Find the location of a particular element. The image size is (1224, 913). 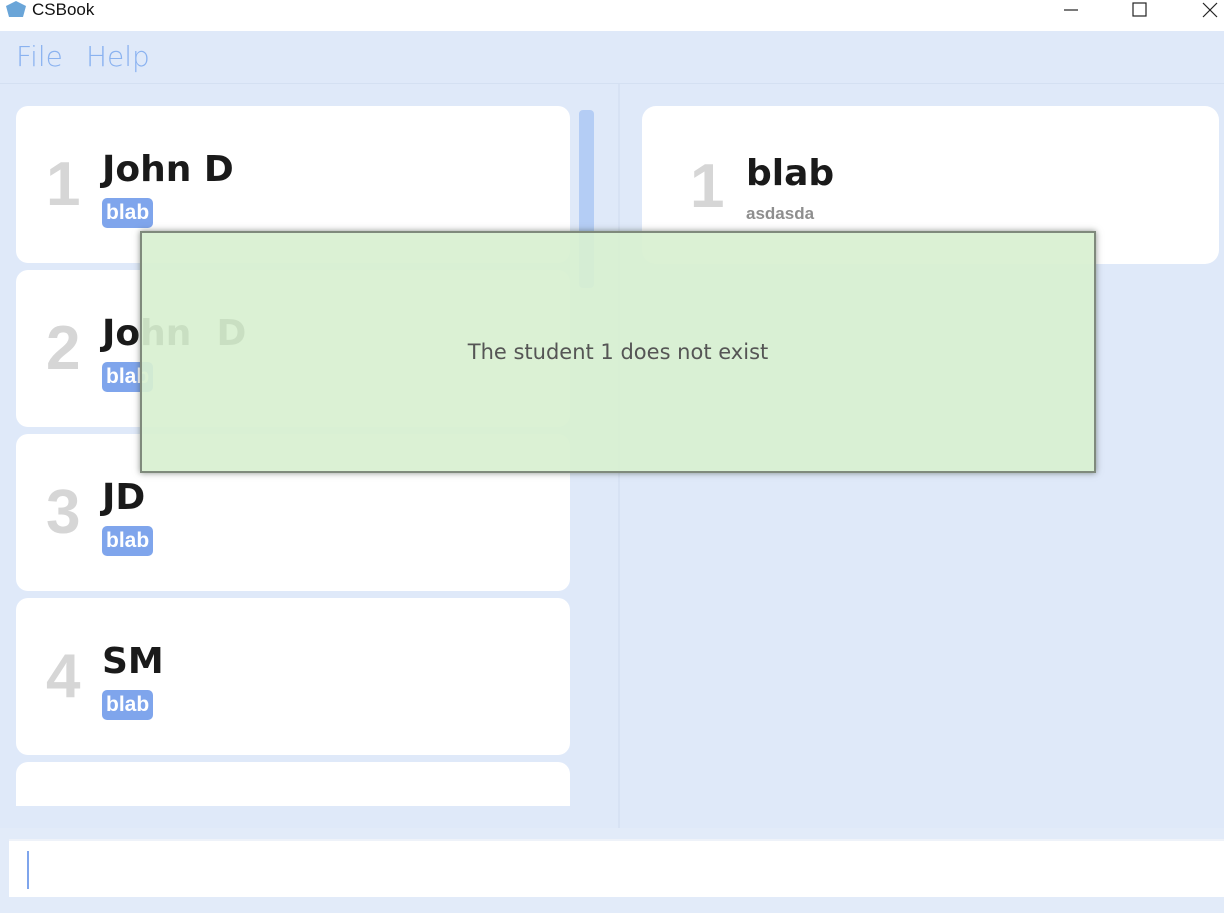

maximize-icon is located at coordinates (1139, 9).